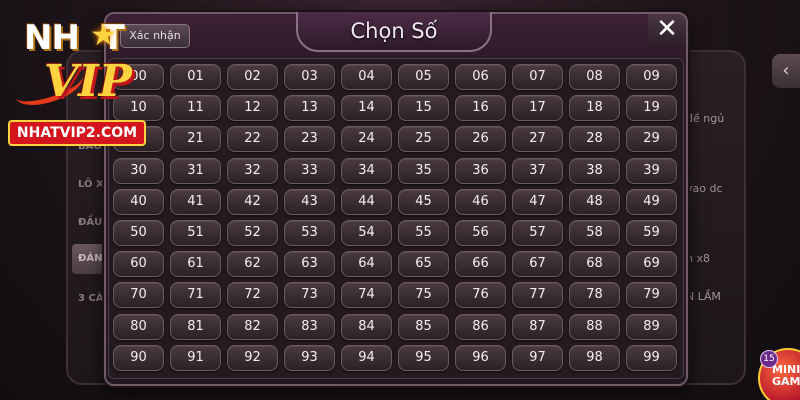  I want to click on number-cell-43: 43, so click(309, 201).